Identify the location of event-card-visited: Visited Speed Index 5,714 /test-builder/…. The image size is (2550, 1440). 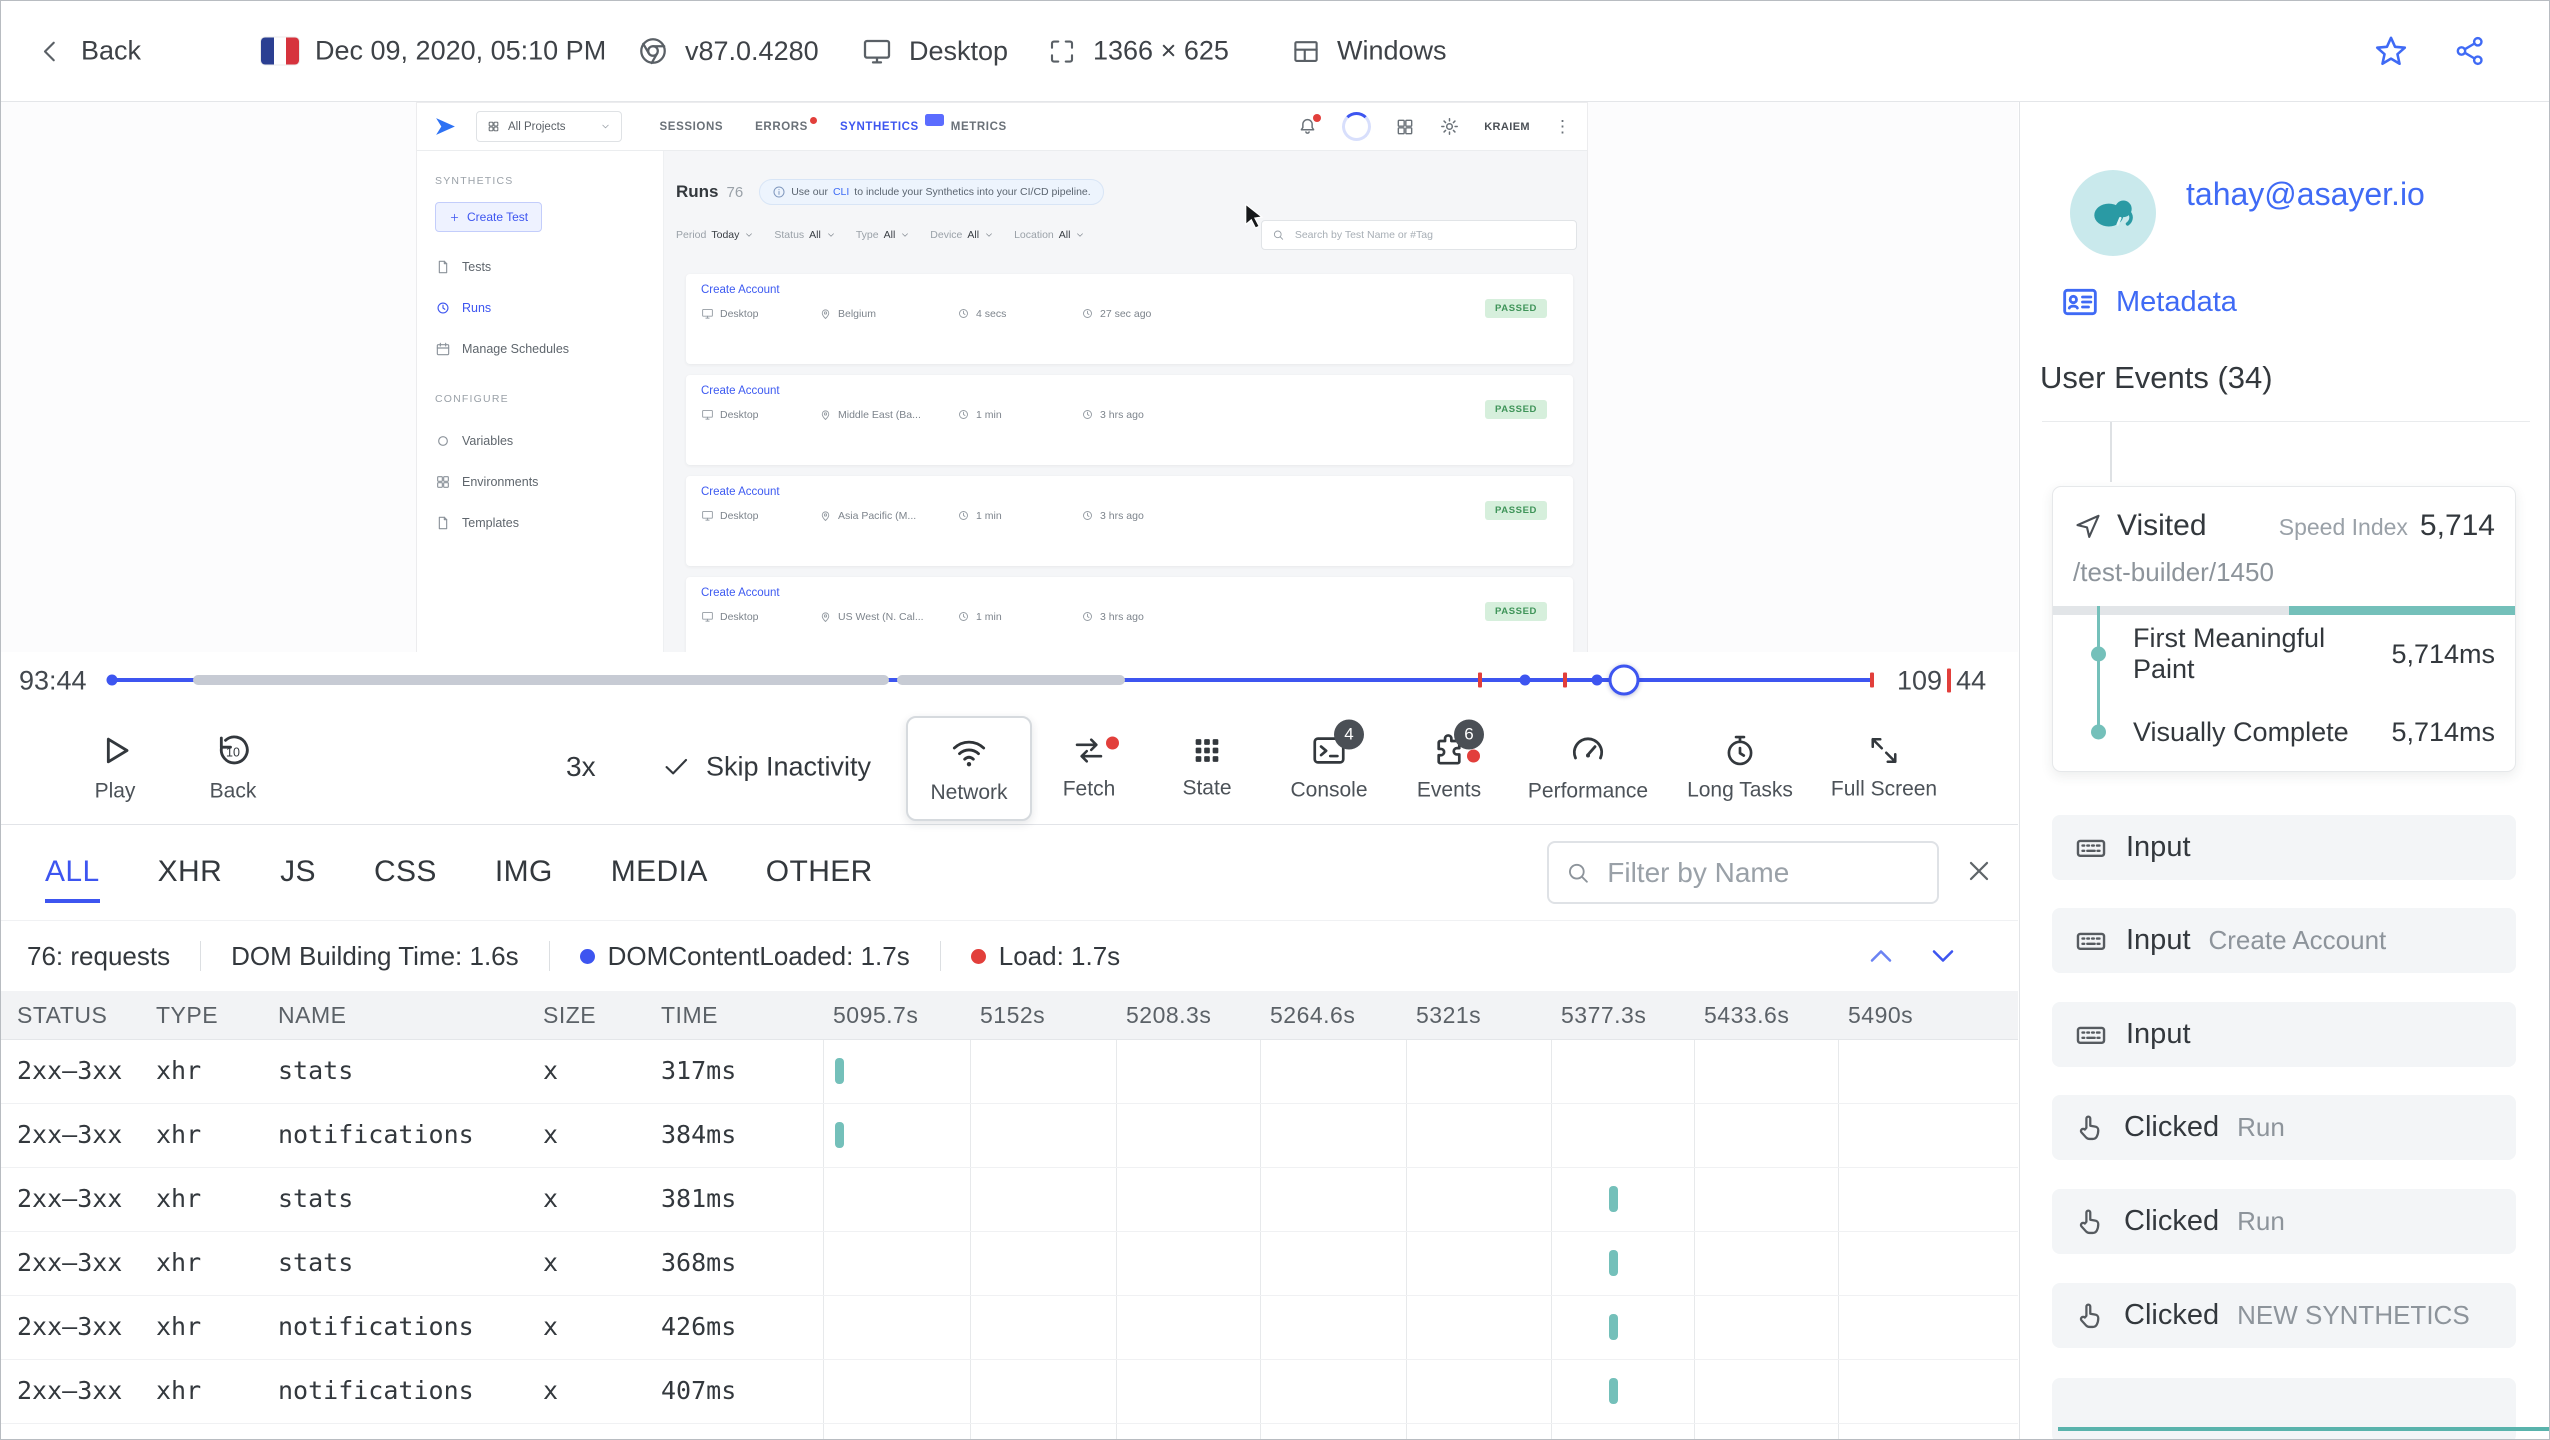
(2284, 629).